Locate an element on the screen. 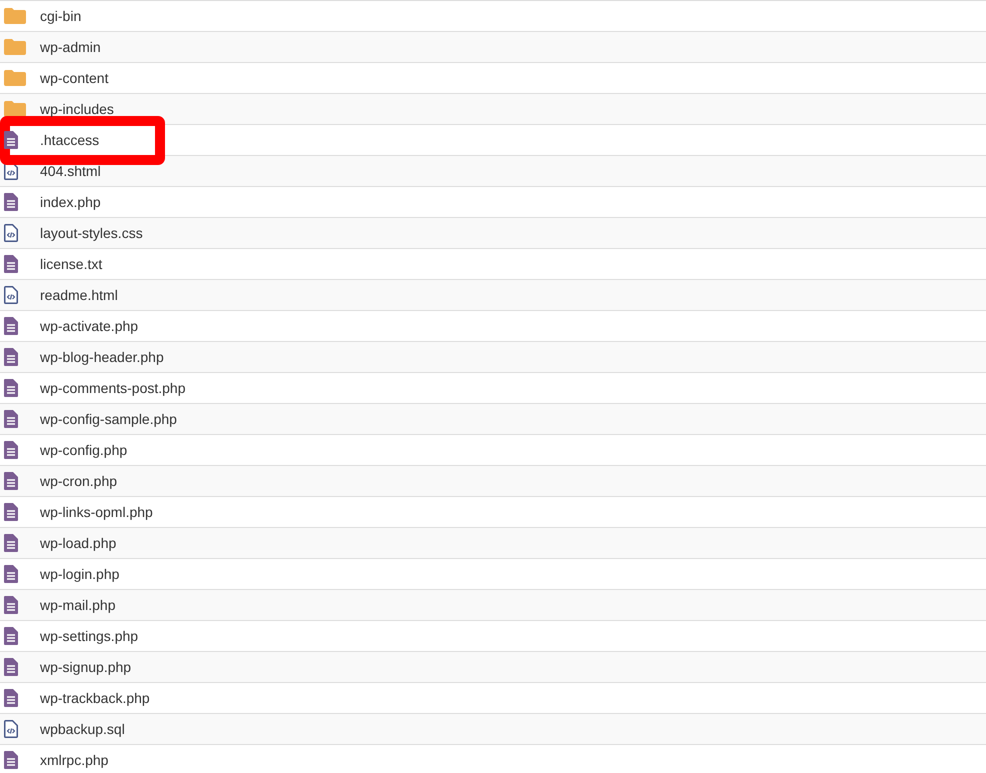  file-name: wp-comments-post.php is located at coordinates (113, 388).